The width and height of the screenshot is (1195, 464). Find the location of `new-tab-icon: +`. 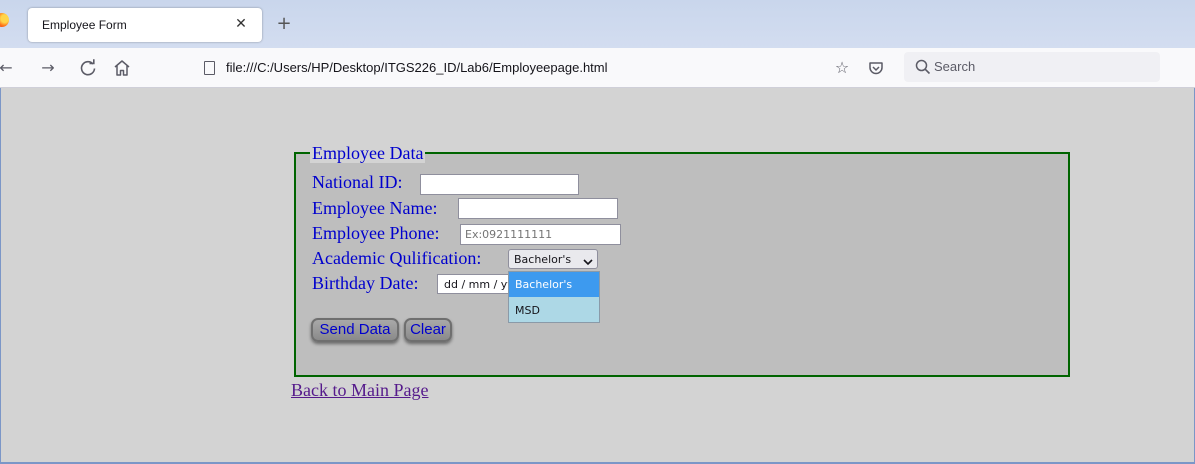

new-tab-icon: + is located at coordinates (284, 24).